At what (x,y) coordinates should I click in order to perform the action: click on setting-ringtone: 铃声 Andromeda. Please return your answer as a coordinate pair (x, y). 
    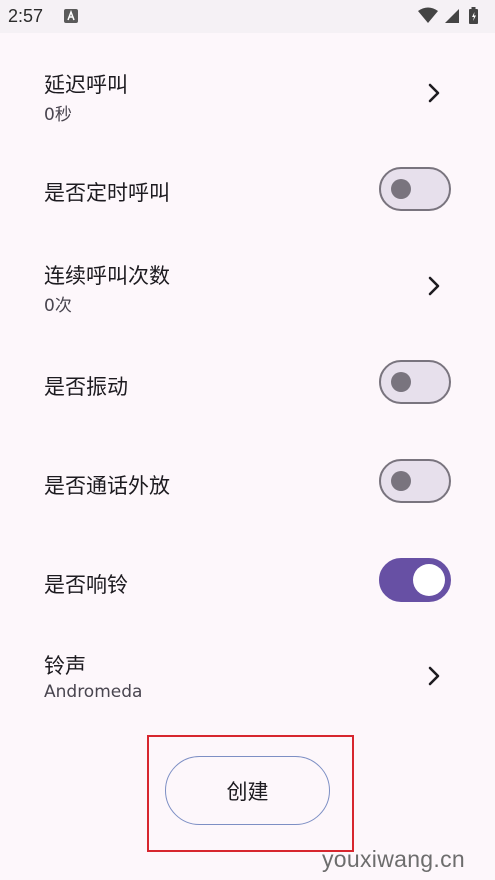
    Looking at the image, I should click on (247, 675).